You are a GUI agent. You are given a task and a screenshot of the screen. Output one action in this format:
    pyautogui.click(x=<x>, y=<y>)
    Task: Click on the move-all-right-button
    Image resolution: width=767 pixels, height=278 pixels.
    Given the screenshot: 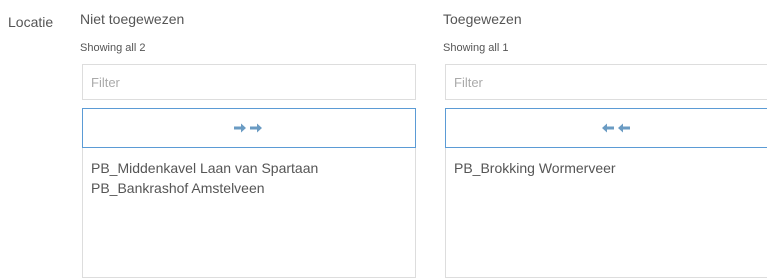 What is the action you would take?
    pyautogui.click(x=249, y=128)
    